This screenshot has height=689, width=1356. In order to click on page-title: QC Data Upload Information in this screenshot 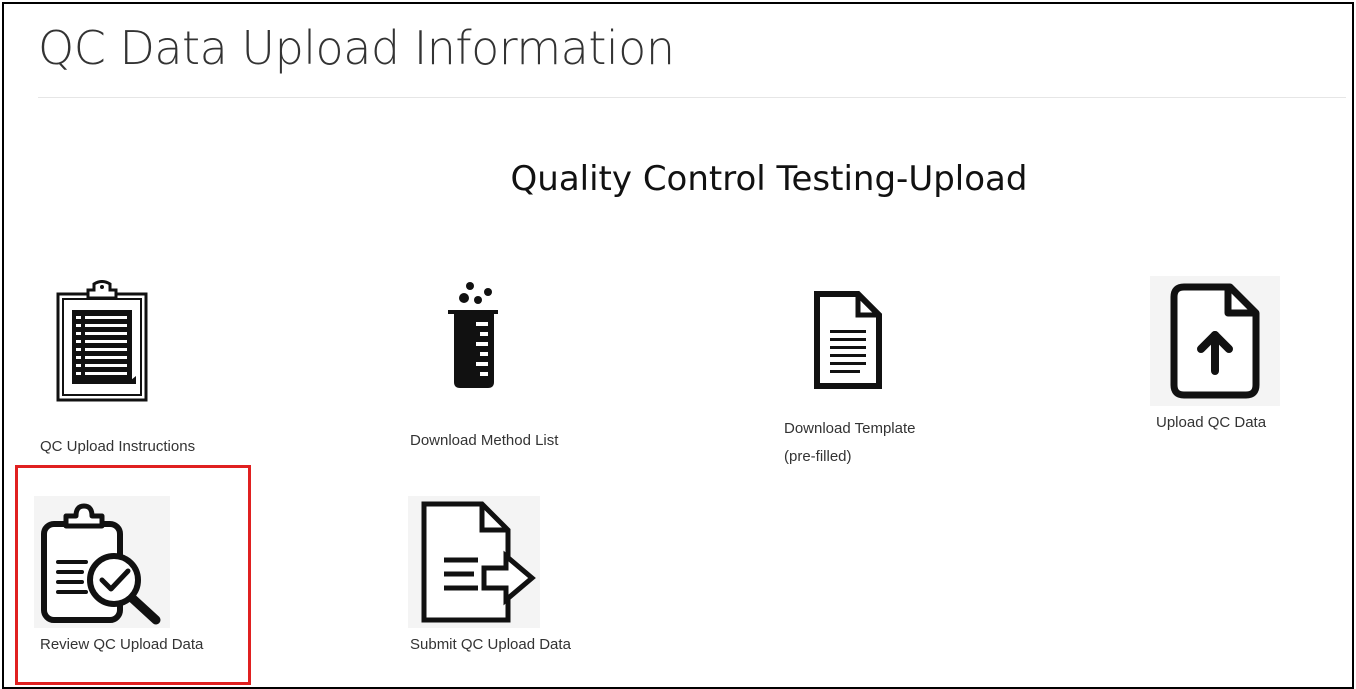, I will do `click(356, 48)`.